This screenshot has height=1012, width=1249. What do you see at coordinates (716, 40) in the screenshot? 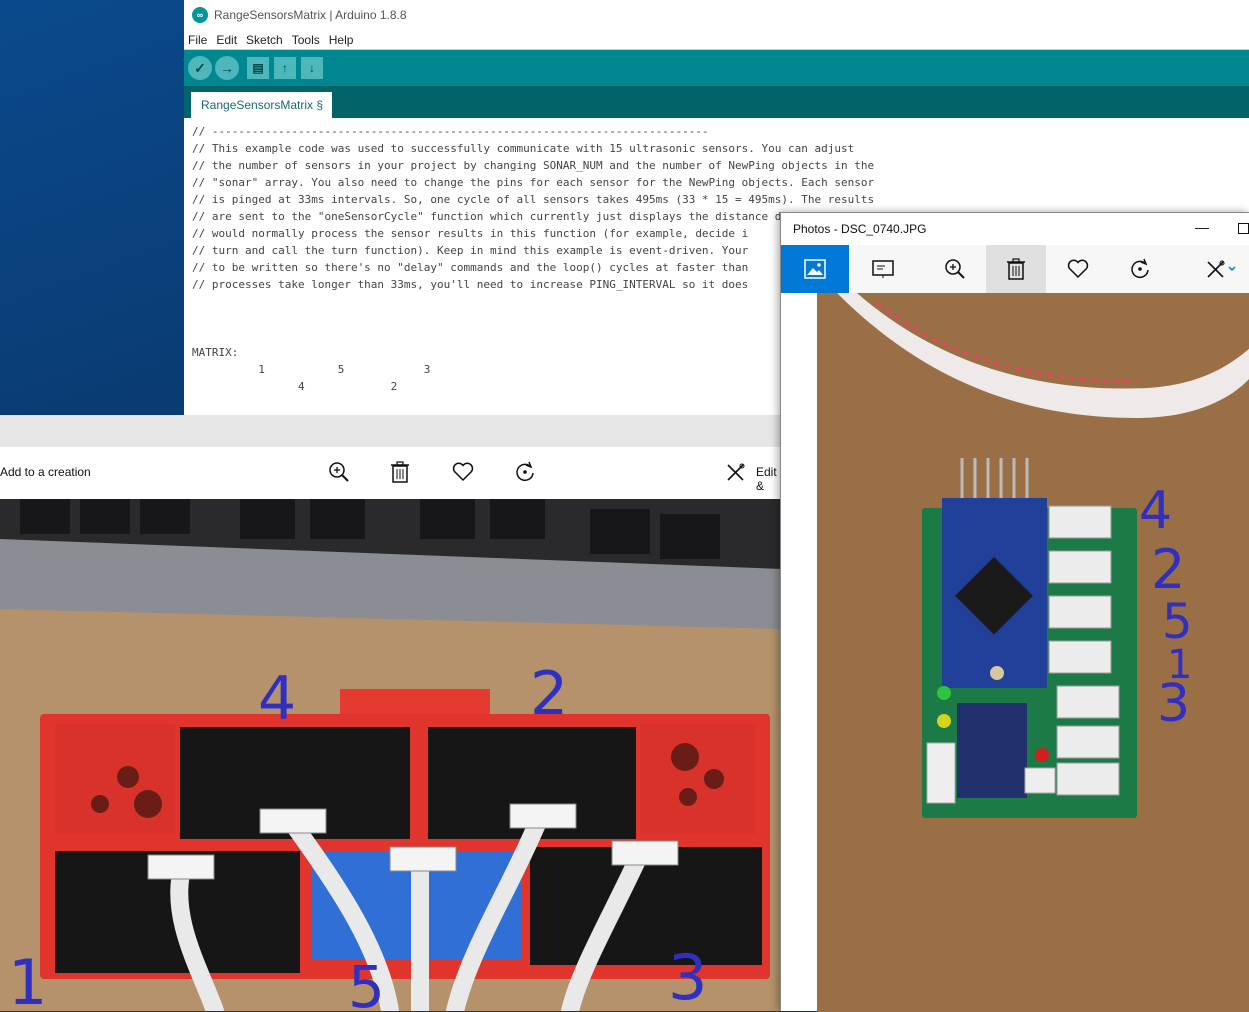
I see `menu-bar: File Edit Sketch Tools Help` at bounding box center [716, 40].